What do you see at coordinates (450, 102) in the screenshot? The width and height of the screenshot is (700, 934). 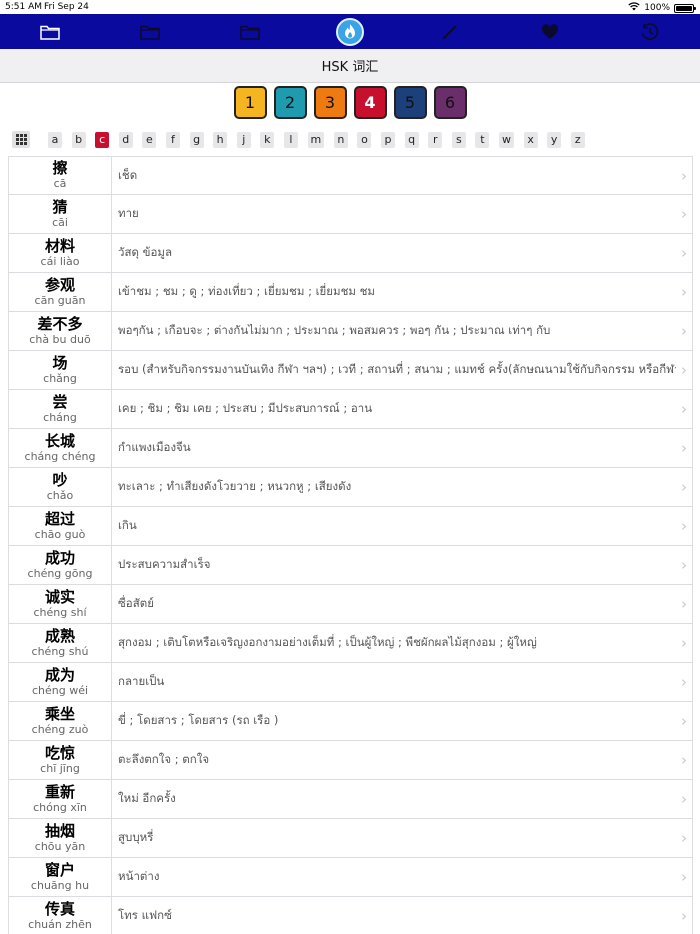 I see `level-button-6: 6` at bounding box center [450, 102].